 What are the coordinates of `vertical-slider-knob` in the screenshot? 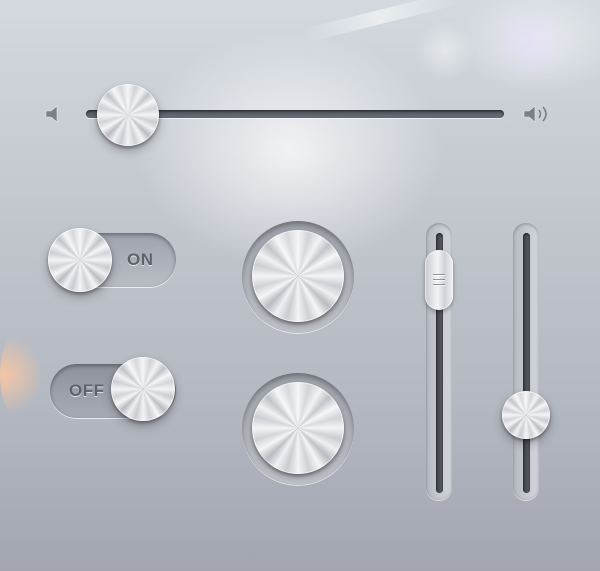 It's located at (526, 415).